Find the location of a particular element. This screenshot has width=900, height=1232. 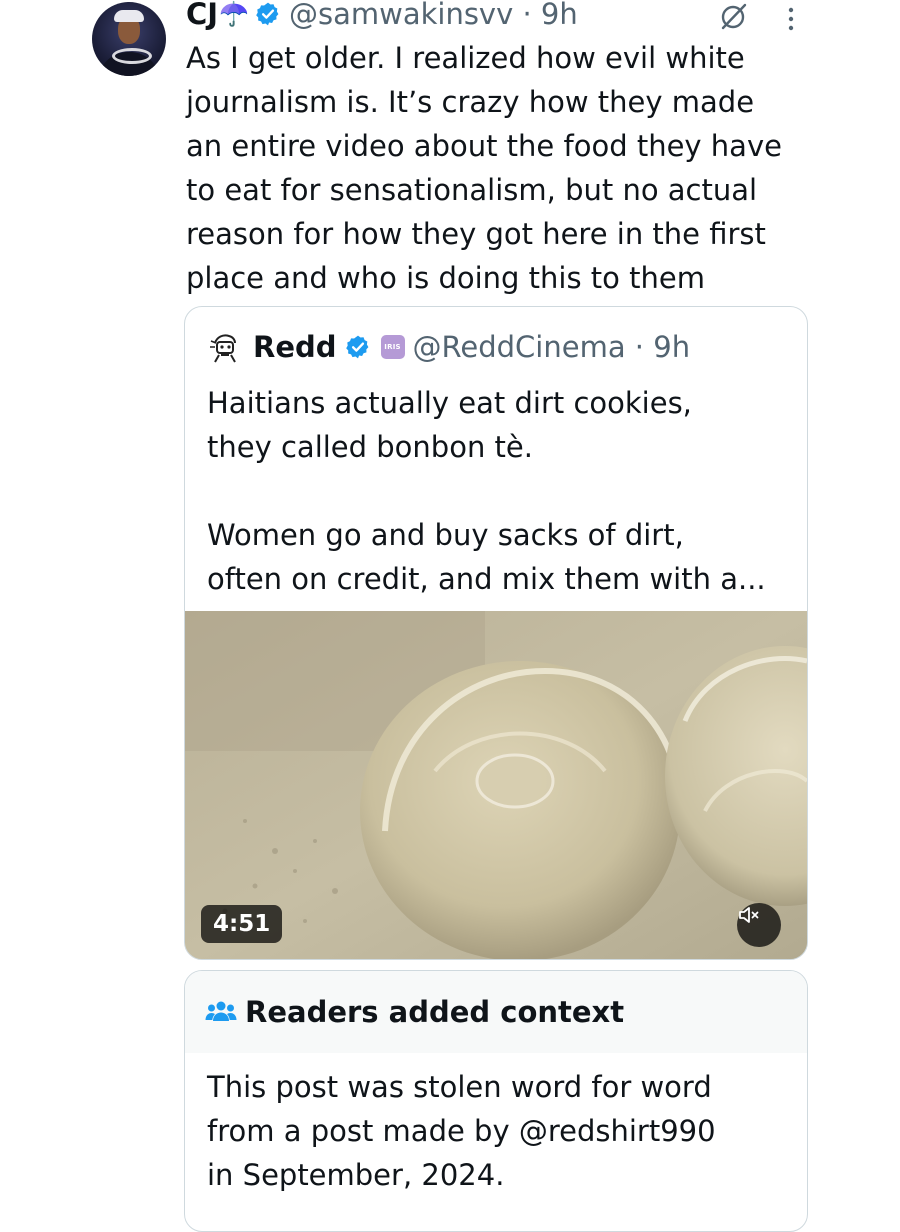

community-note-title: Readers added context is located at coordinates (435, 1012).